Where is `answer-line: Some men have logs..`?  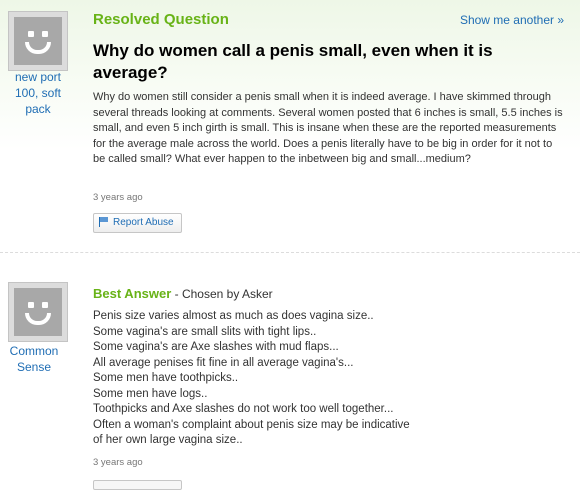 answer-line: Some men have logs.. is located at coordinates (150, 393).